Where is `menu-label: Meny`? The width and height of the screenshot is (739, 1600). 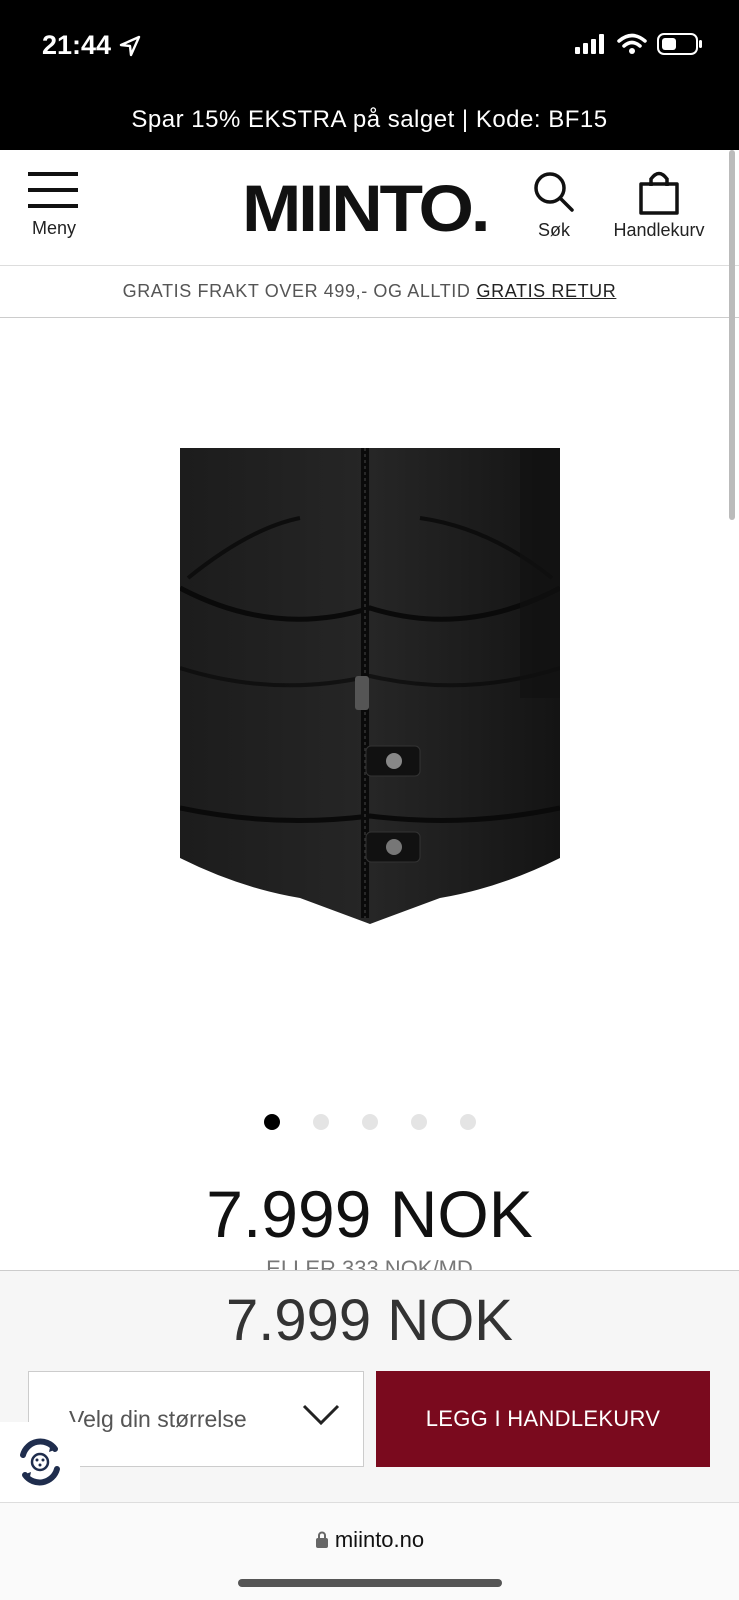
menu-label: Meny is located at coordinates (53, 228).